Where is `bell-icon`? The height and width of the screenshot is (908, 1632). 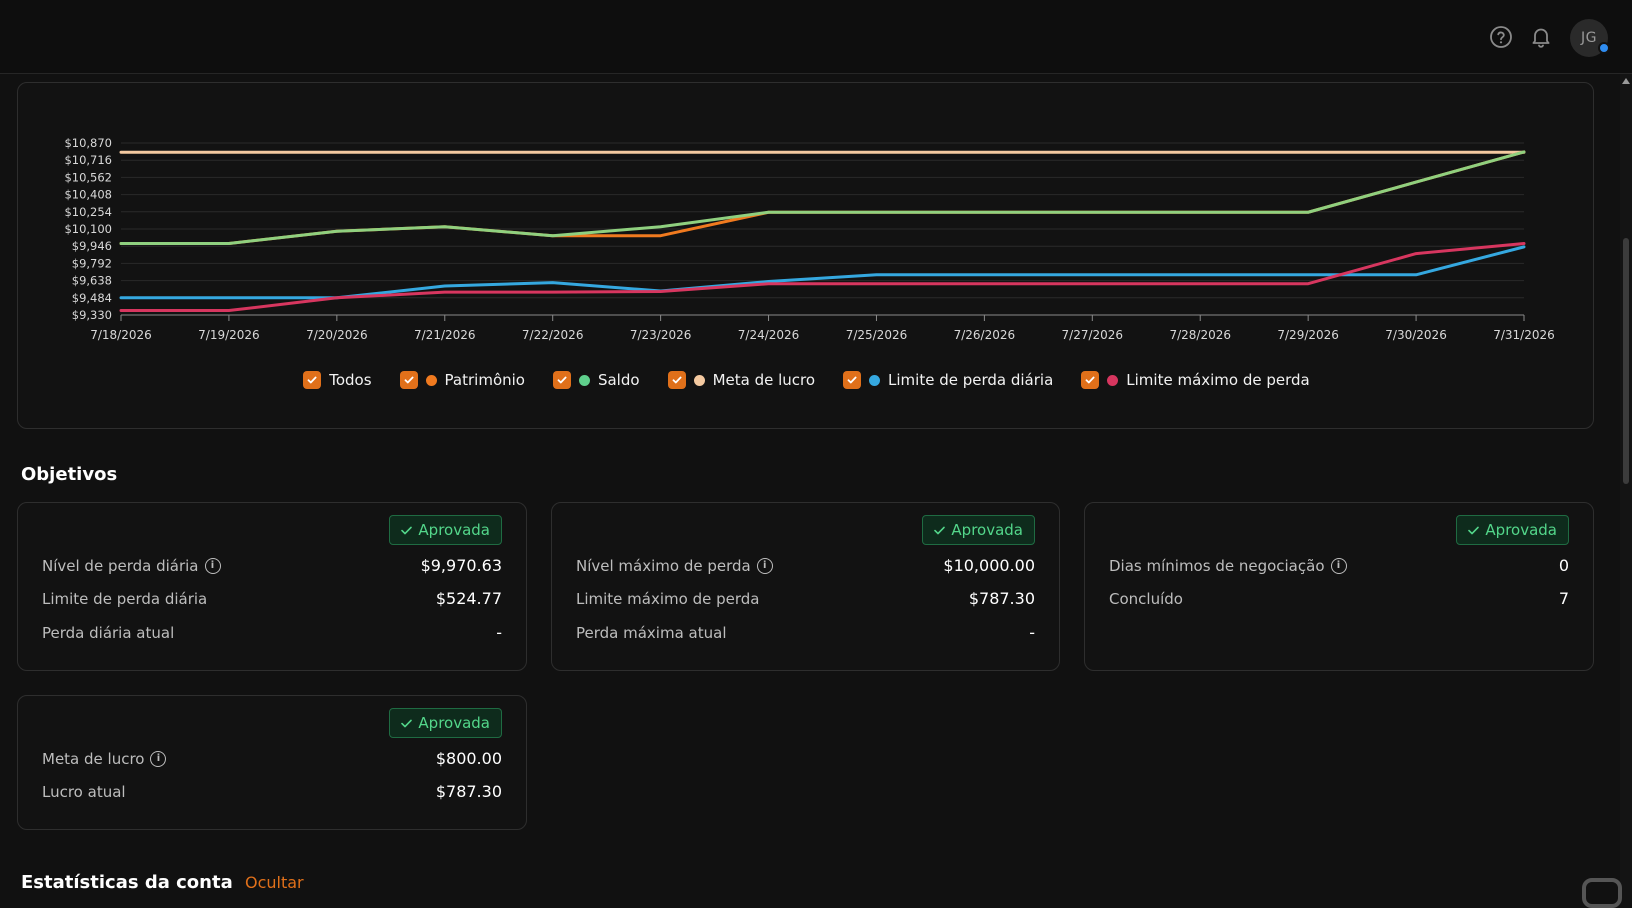
bell-icon is located at coordinates (1541, 37).